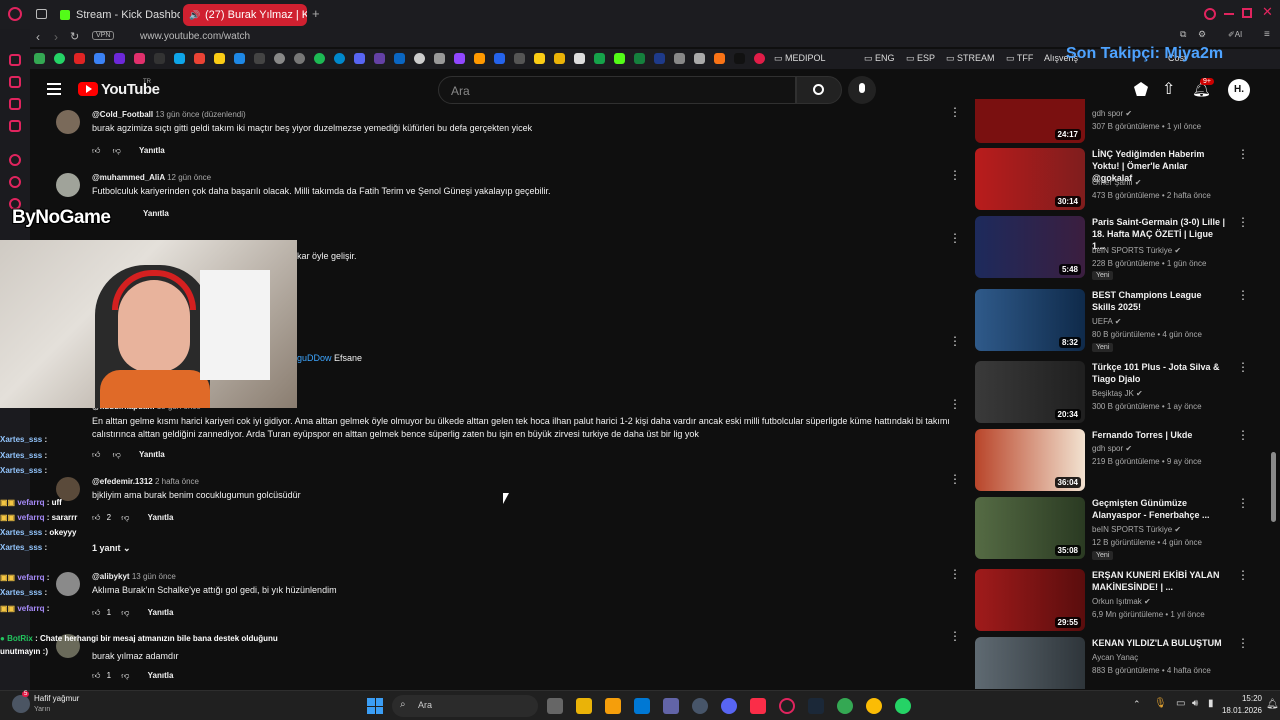 The image size is (1280, 720). I want to click on aria-ai-icon: ✐AI, so click(1235, 34).